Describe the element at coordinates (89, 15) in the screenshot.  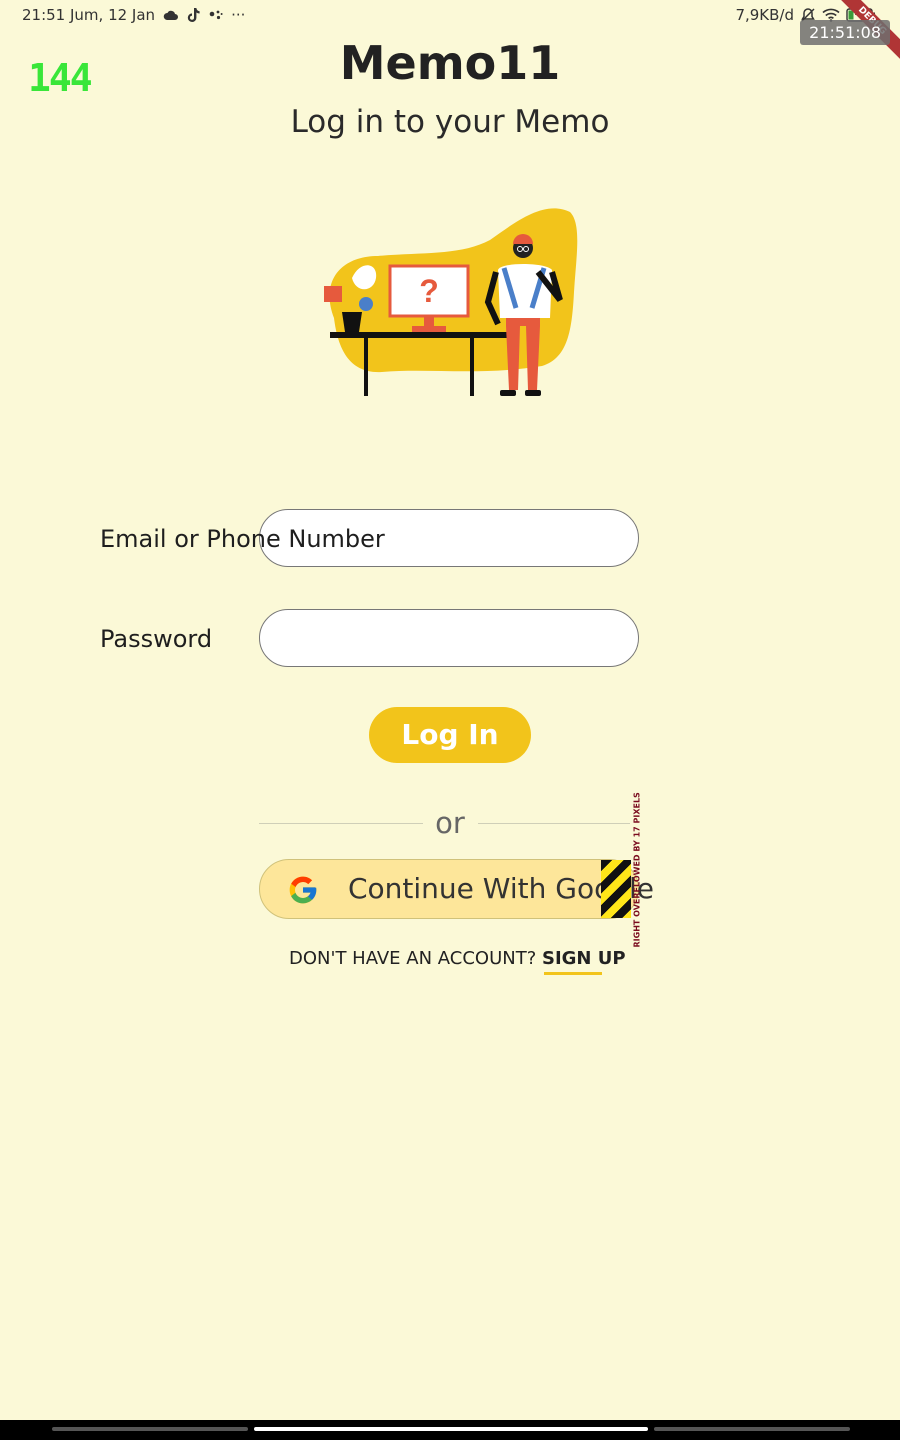
I see `status-time-date: 21:51 Jum, 12 Jan` at that location.